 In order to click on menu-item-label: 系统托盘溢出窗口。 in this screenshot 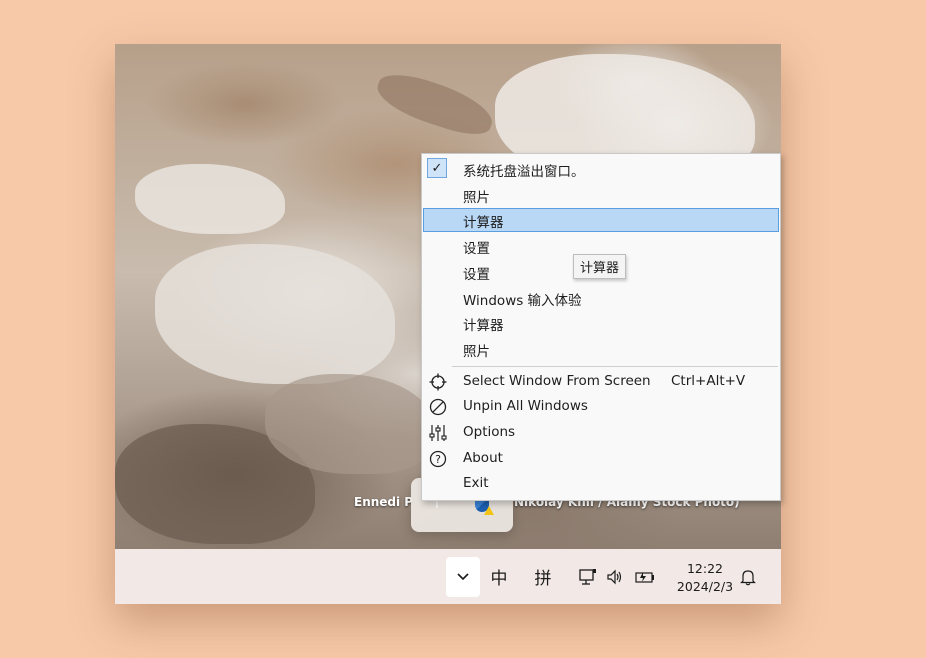, I will do `click(524, 172)`.